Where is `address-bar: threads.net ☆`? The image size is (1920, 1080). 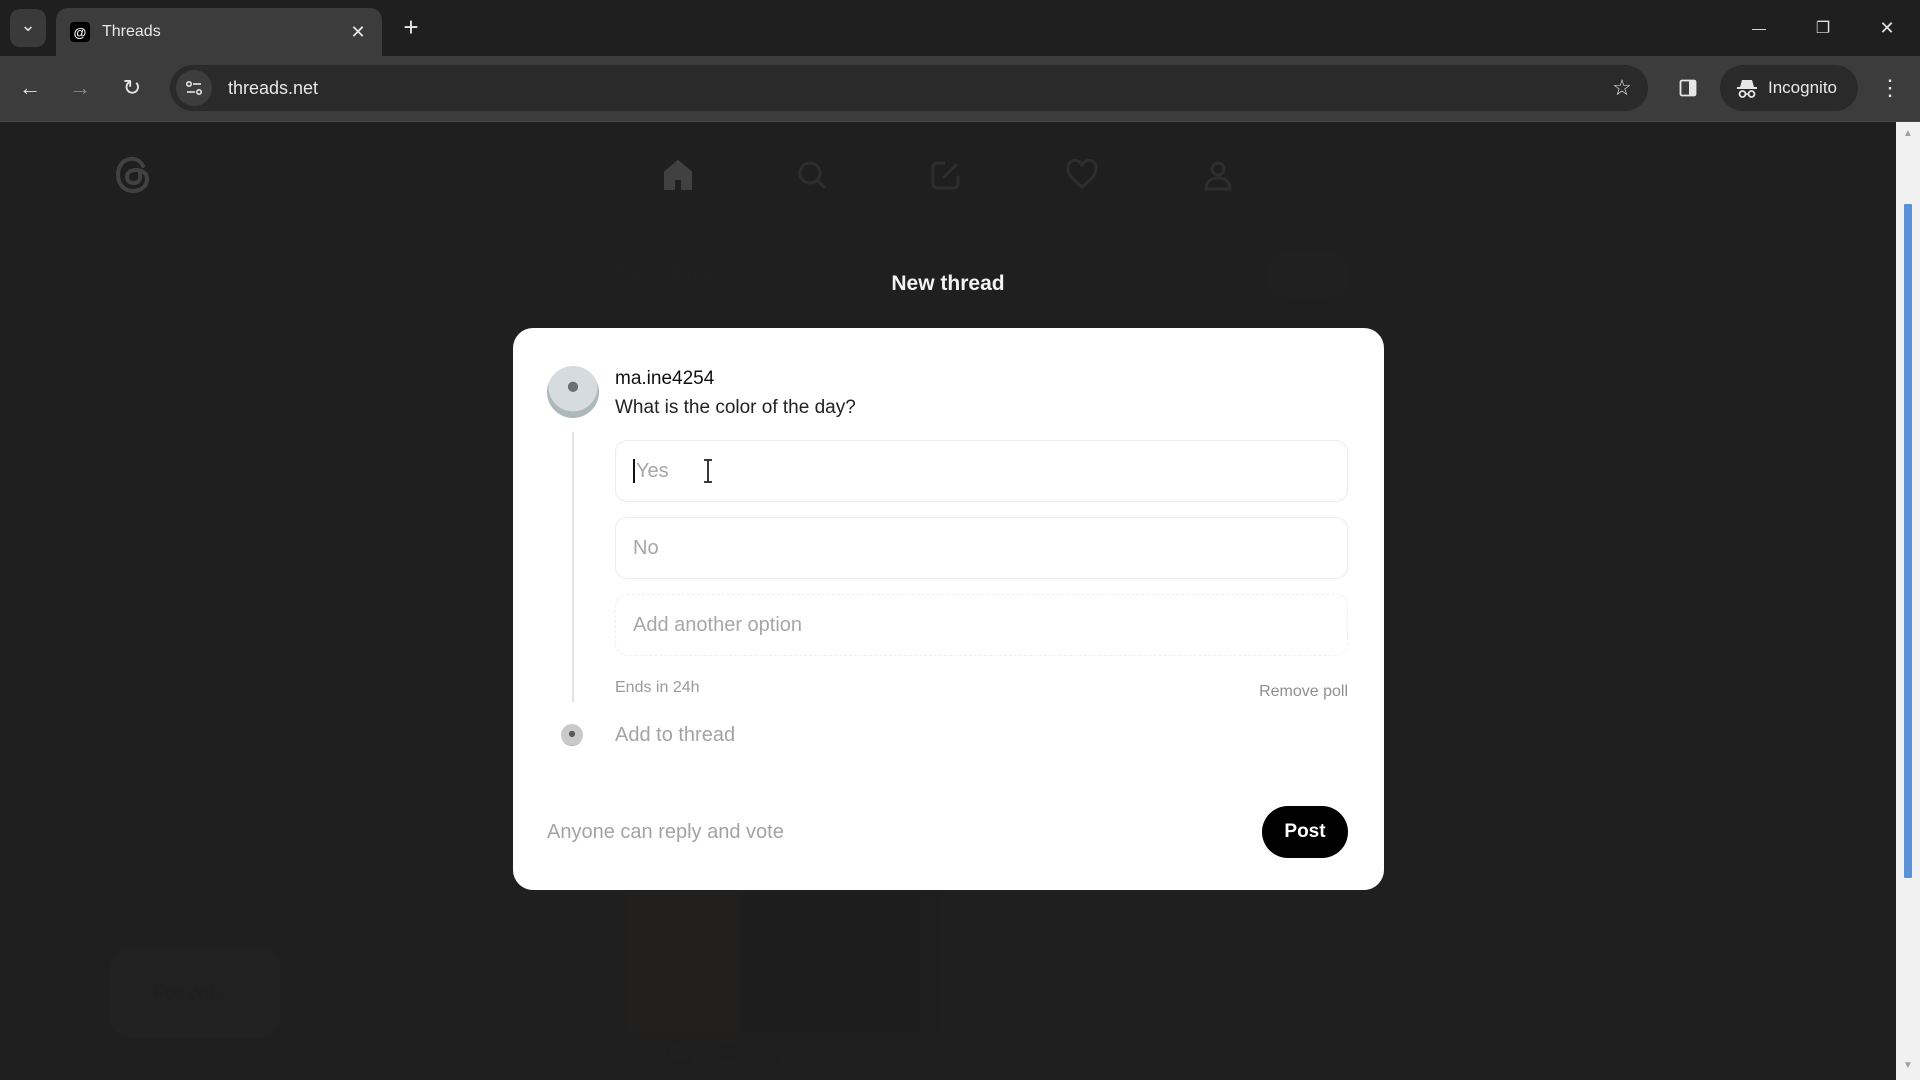
address-bar: threads.net ☆ is located at coordinates (909, 88).